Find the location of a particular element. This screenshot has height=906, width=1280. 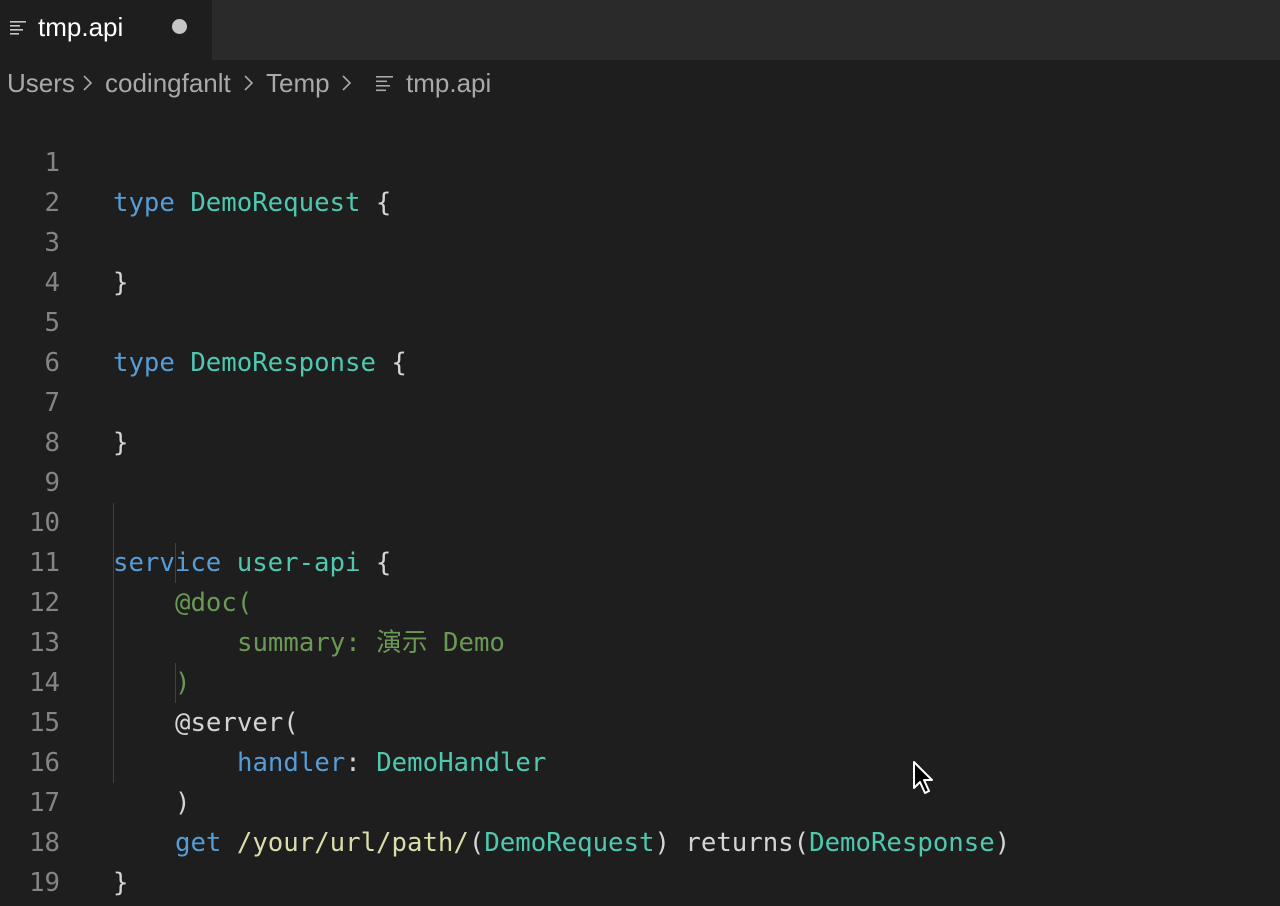

tab-tmp-api: tmp.api is located at coordinates (106, 30).